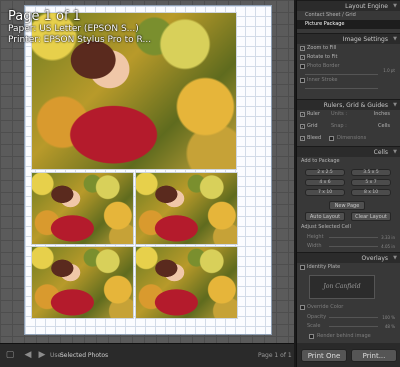 The image size is (400, 367). I want to click on page-count-overlay: Page 1 of 1, so click(44, 16).